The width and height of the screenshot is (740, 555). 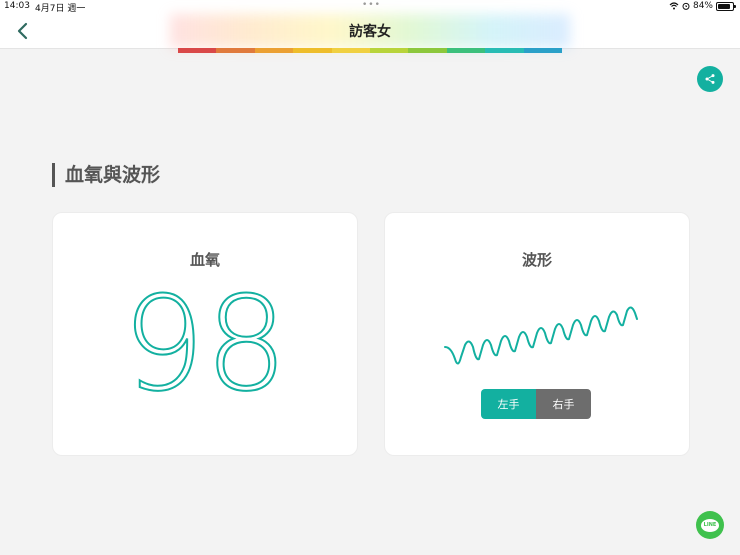 I want to click on share-icon, so click(x=710, y=79).